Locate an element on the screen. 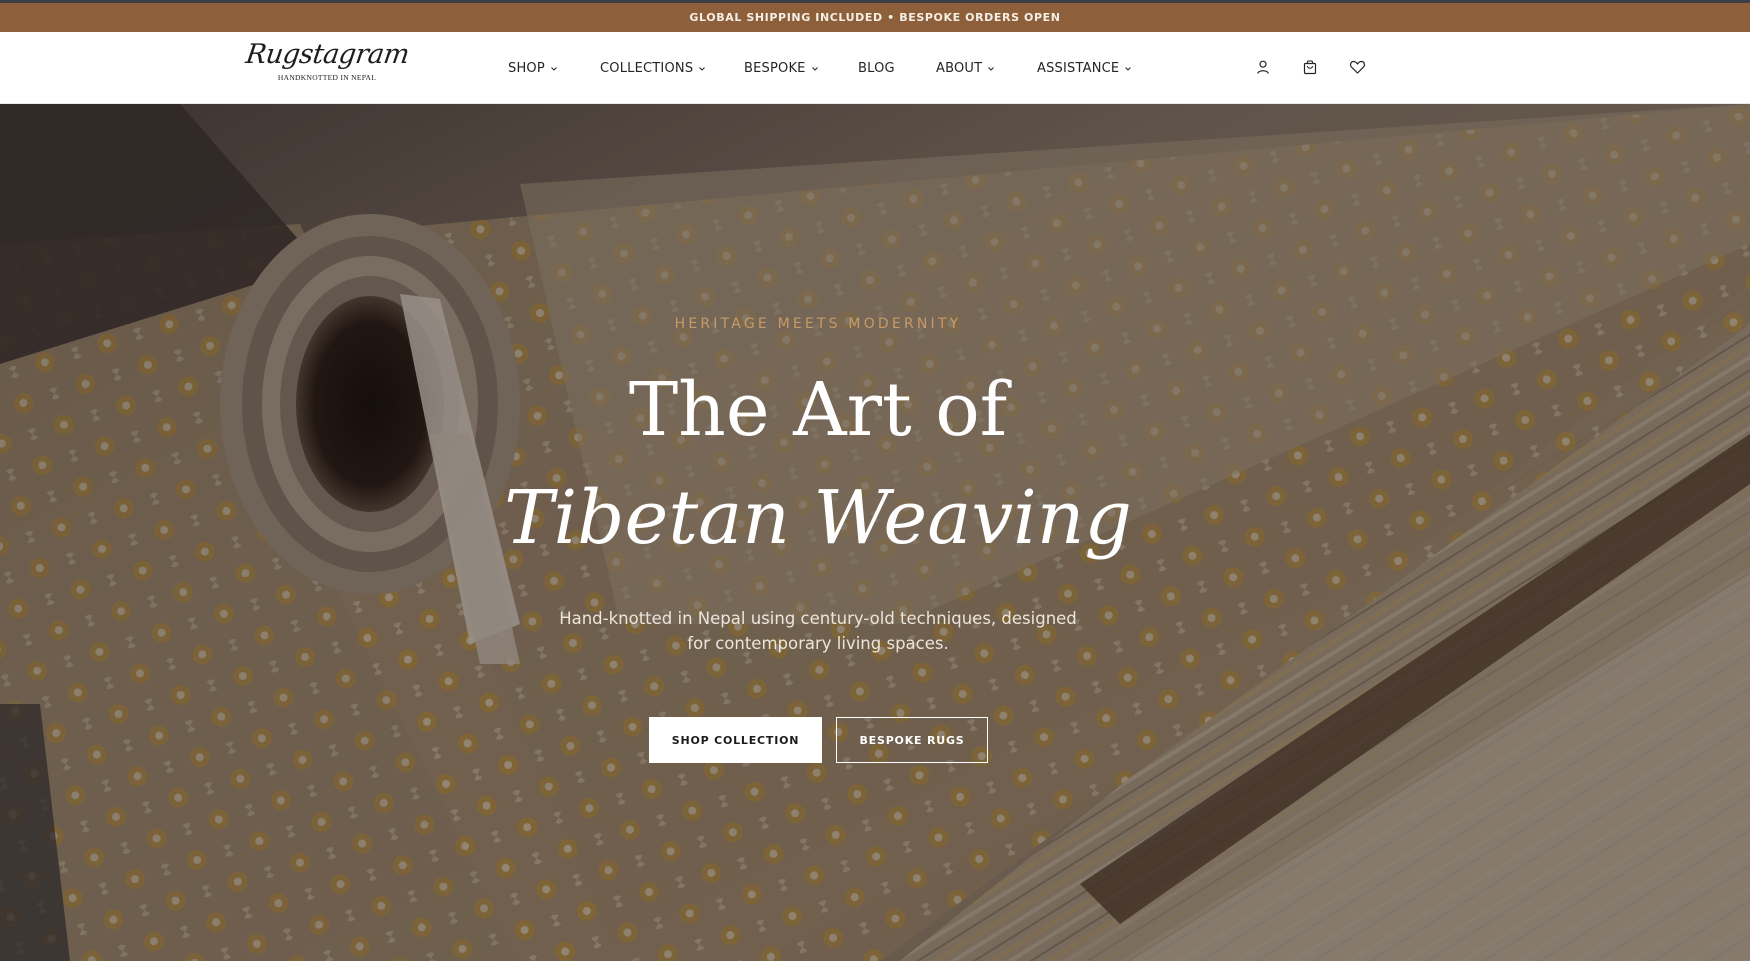 The image size is (1750, 961). nav-item-label: BESPOKE is located at coordinates (775, 68).